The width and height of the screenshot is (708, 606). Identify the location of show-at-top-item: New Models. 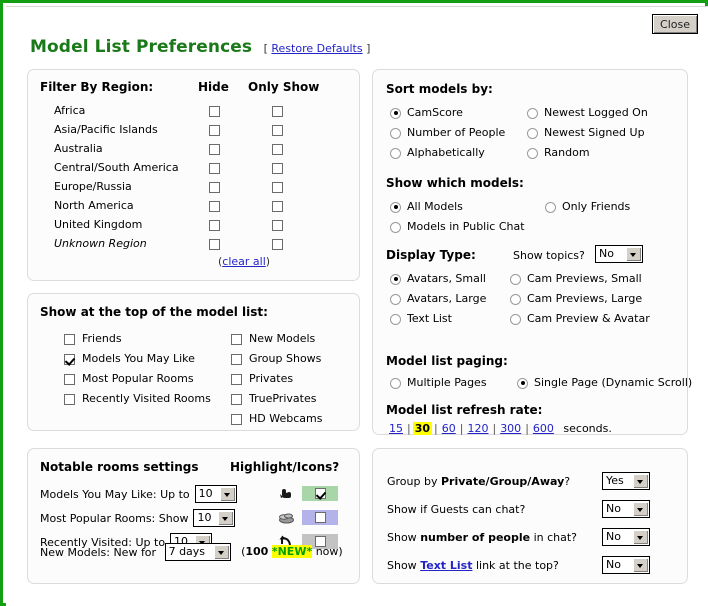
(273, 338).